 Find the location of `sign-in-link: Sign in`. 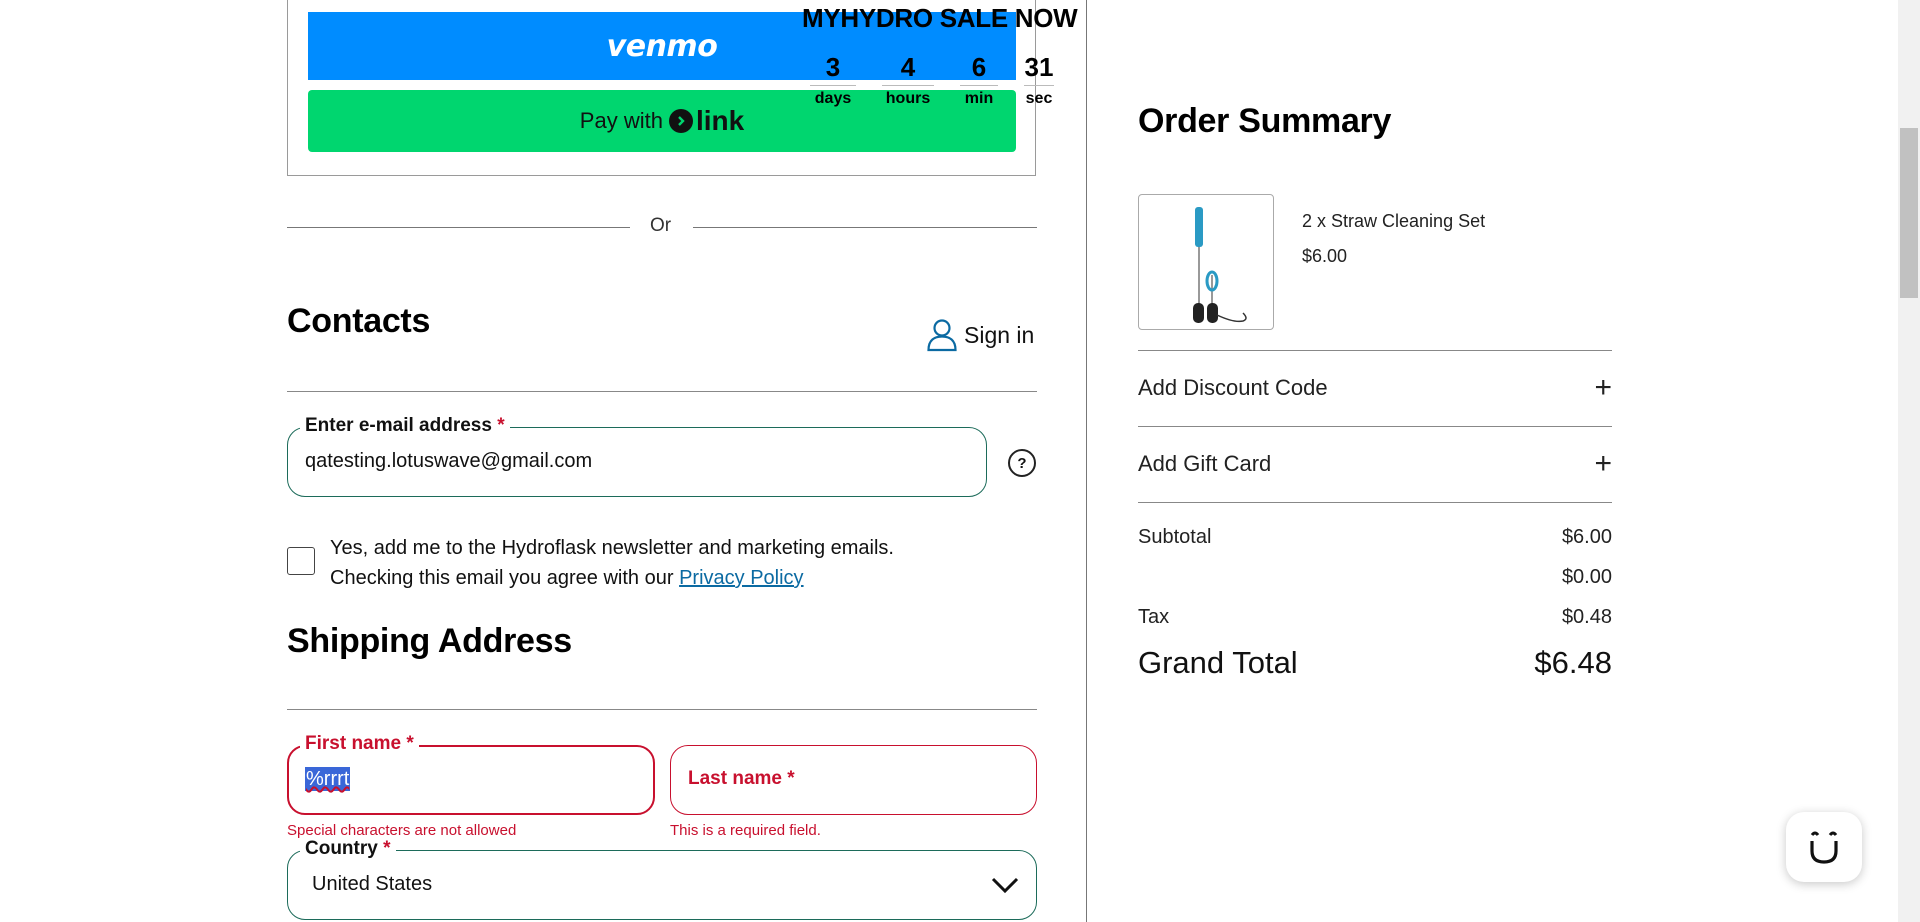

sign-in-link: Sign in is located at coordinates (980, 335).